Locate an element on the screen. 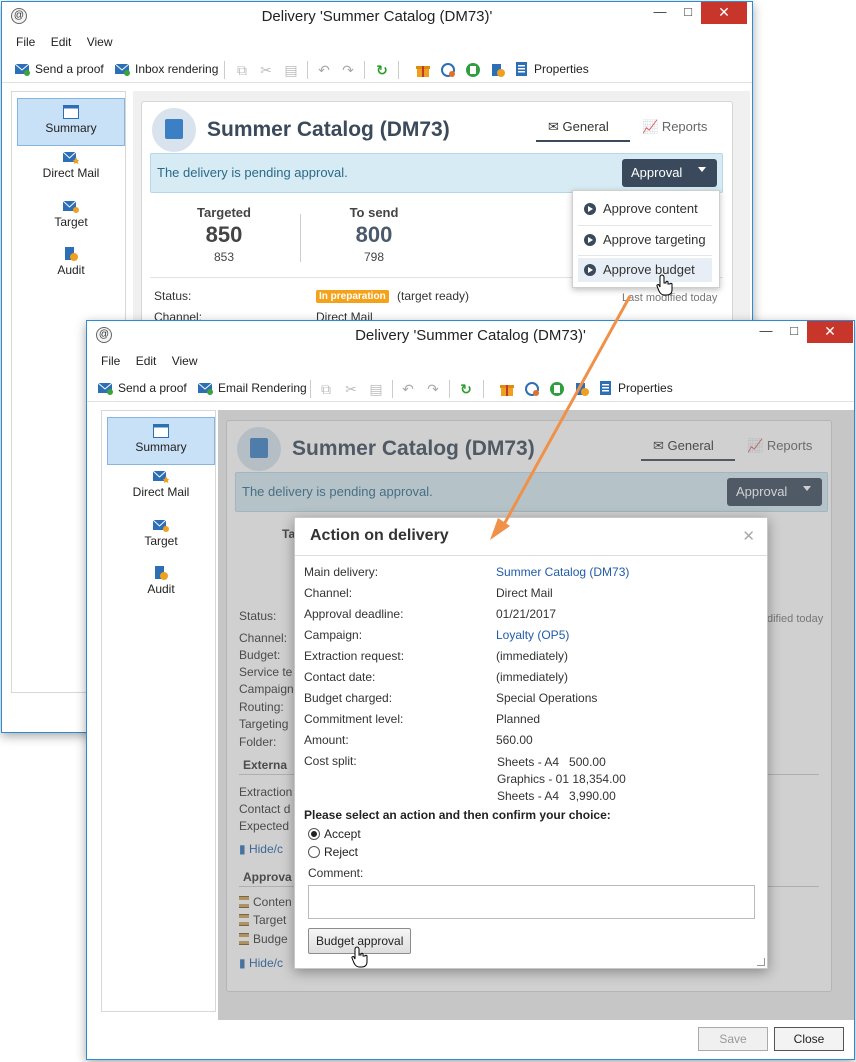 Image resolution: width=856 pixels, height=1062 pixels. approve-content-item: Approve content is located at coordinates (645, 209).